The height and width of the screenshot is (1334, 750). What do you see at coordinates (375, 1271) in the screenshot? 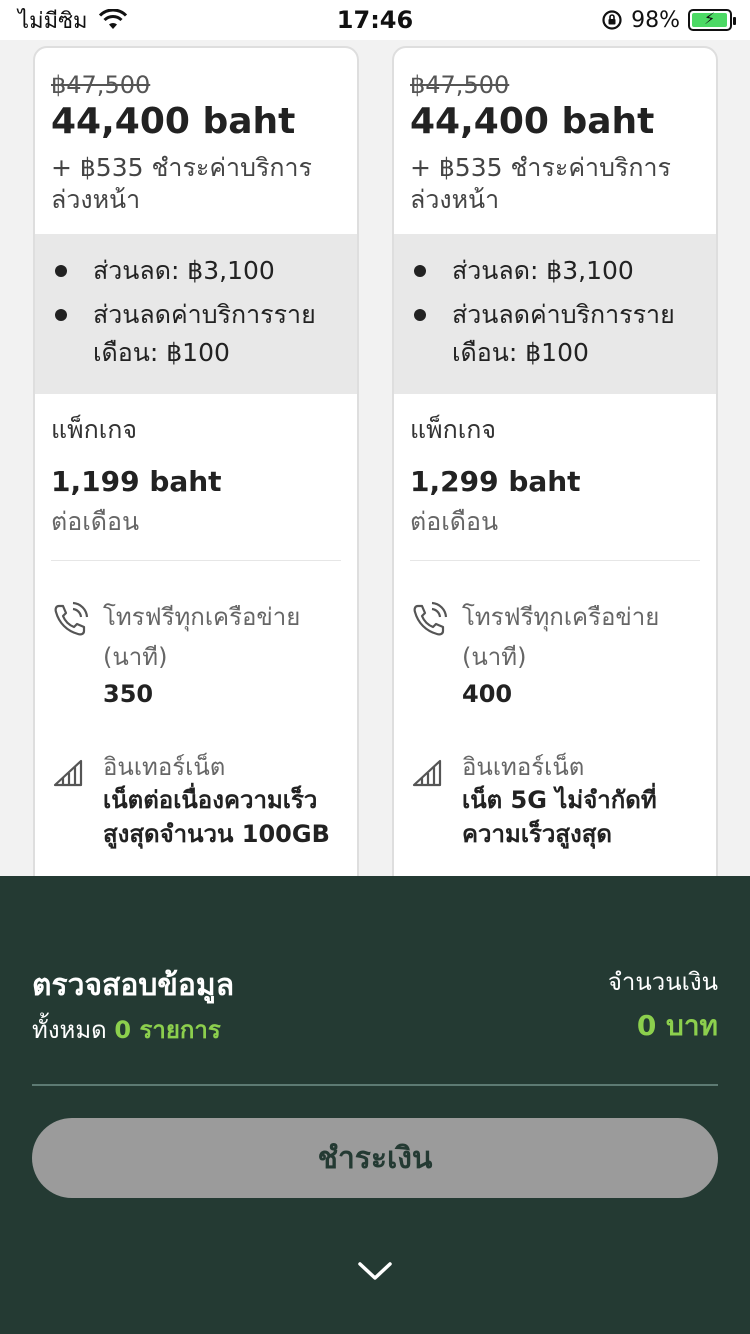
I see `chevron-down-icon` at bounding box center [375, 1271].